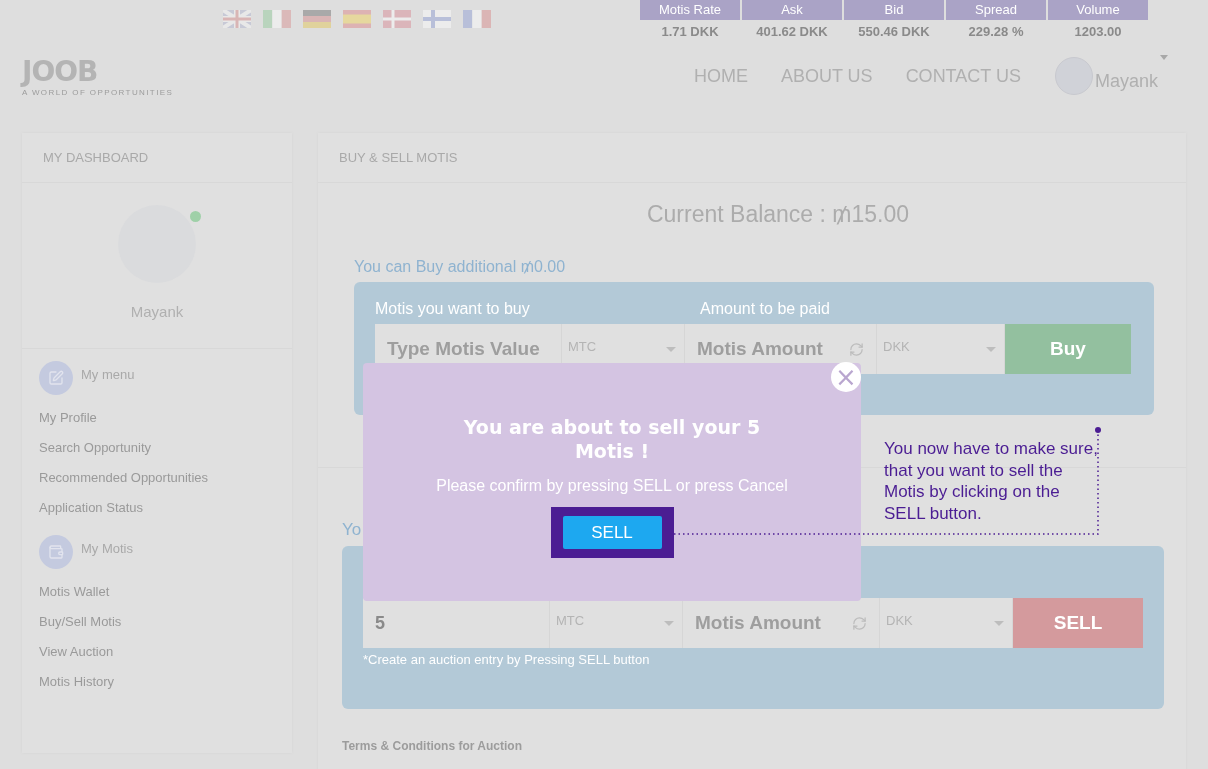  What do you see at coordinates (157, 592) in the screenshot?
I see `sidebar-item: Motis Wallet` at bounding box center [157, 592].